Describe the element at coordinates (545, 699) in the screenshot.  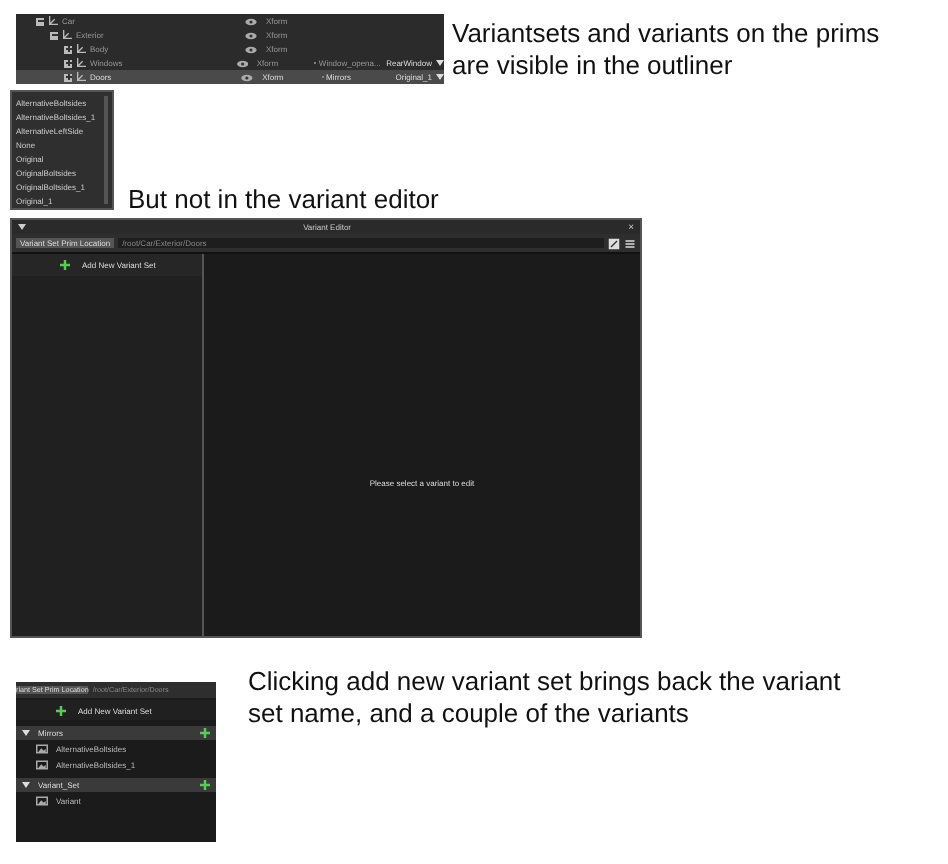
I see `caption: Clicking add new variant set brings back the variant set name, and a couple of the variants` at that location.